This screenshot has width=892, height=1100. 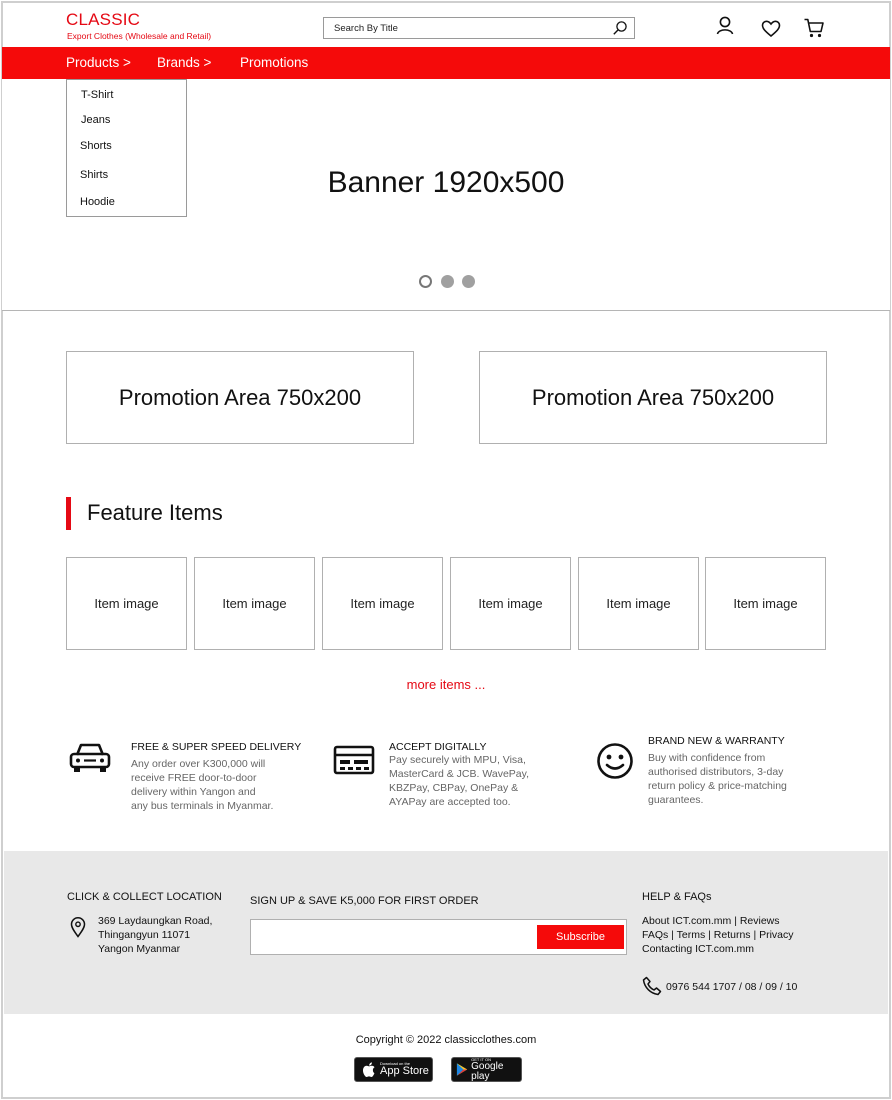 What do you see at coordinates (94, 175) in the screenshot?
I see `dropdown-item-shirts: Shirts` at bounding box center [94, 175].